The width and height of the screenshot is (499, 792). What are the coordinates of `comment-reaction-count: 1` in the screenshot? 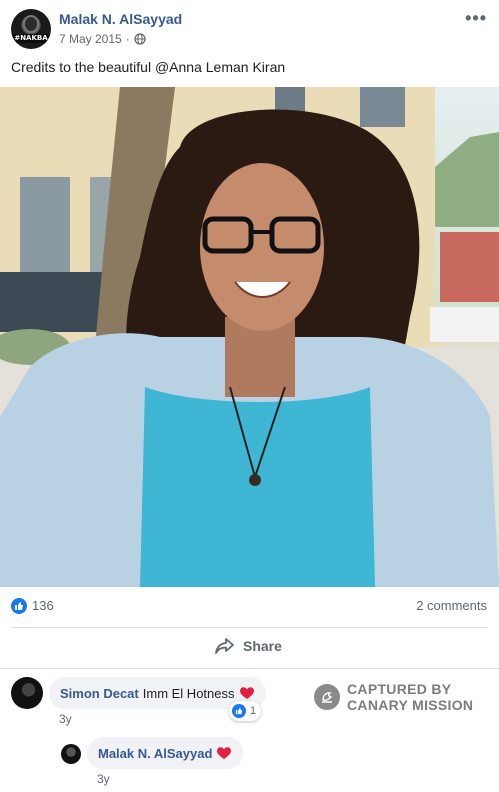 It's located at (245, 711).